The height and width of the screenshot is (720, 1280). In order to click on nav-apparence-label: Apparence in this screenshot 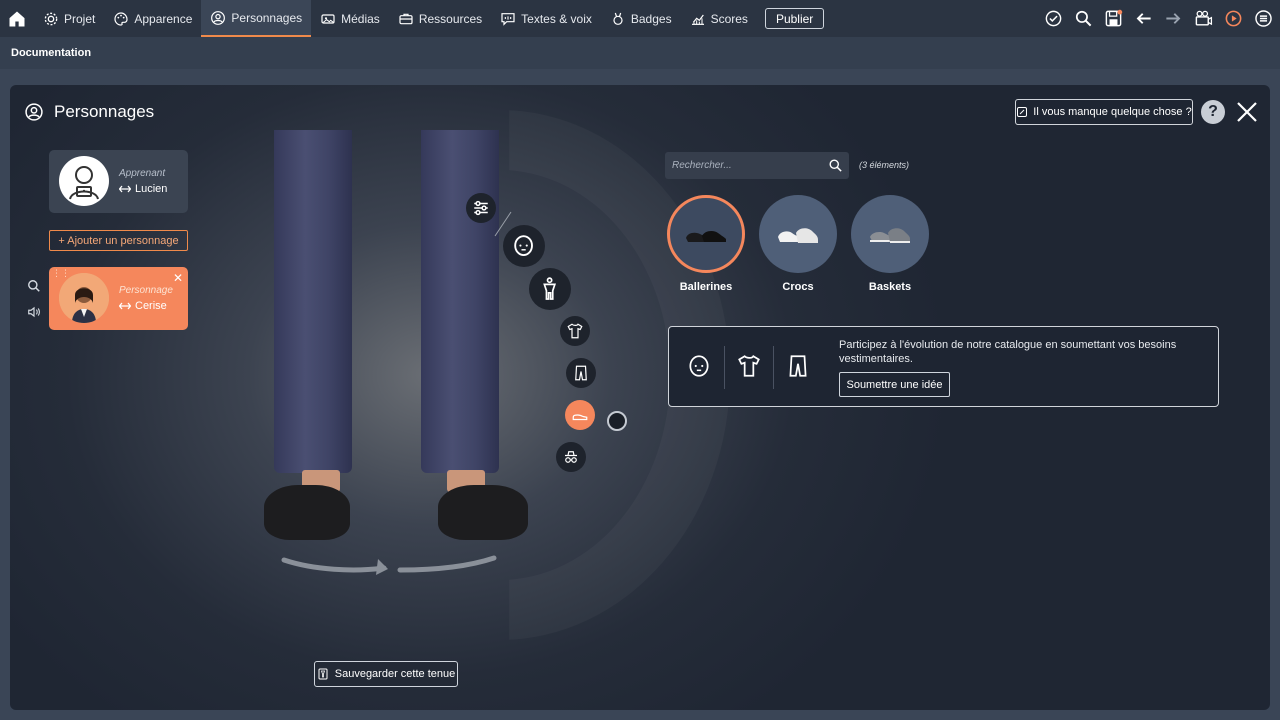, I will do `click(163, 18)`.